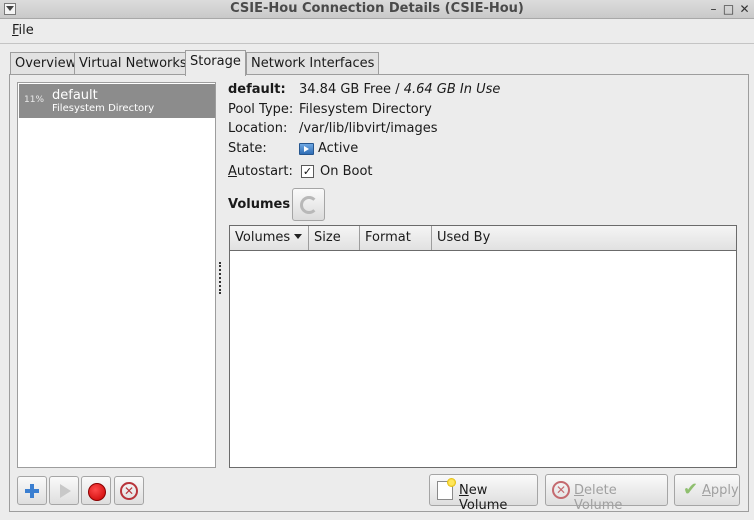 This screenshot has height=520, width=754. I want to click on new-volume-label: New Volume, so click(483, 498).